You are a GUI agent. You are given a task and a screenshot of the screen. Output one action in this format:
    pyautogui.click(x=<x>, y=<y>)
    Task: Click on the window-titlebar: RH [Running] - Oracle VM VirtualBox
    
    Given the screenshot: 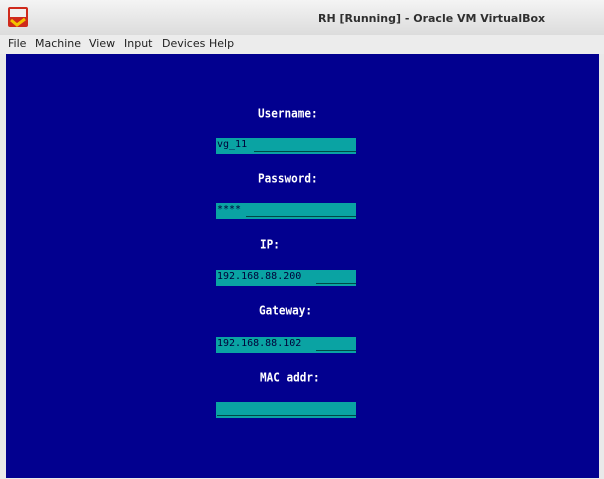 What is the action you would take?
    pyautogui.click(x=302, y=18)
    